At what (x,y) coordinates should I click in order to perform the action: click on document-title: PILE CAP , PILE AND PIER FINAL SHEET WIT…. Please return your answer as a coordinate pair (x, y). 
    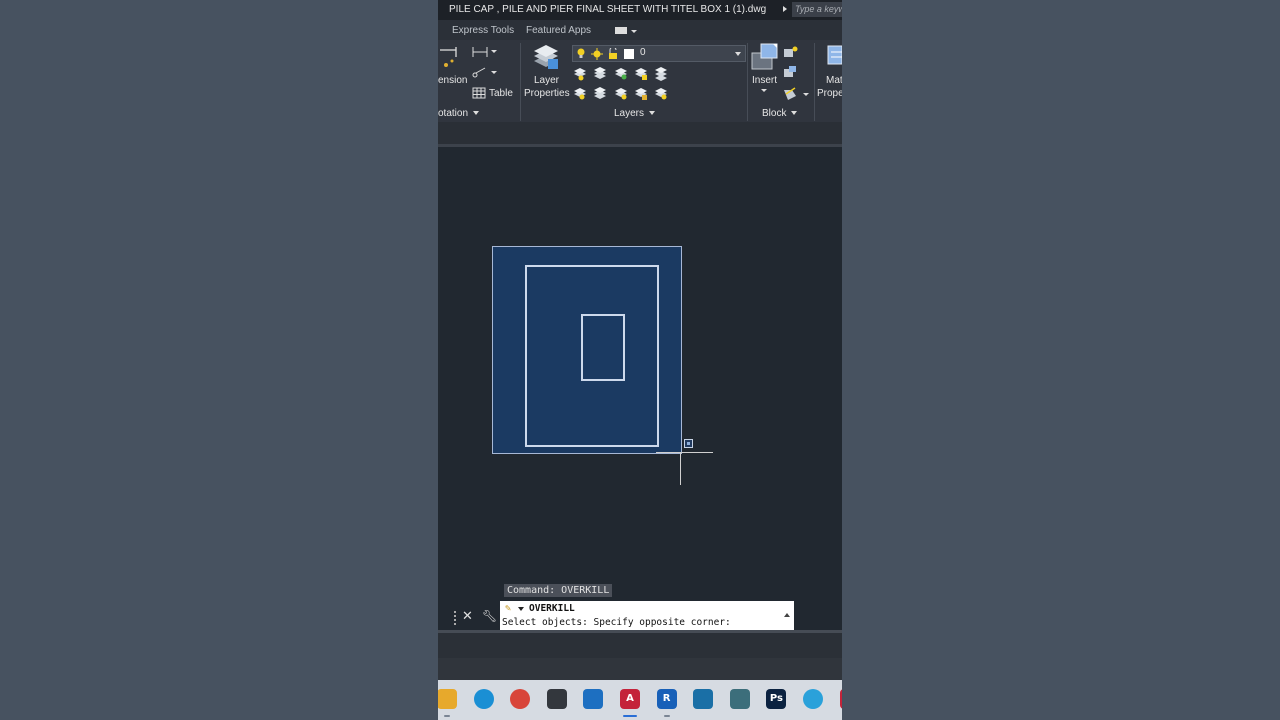
    Looking at the image, I should click on (608, 9).